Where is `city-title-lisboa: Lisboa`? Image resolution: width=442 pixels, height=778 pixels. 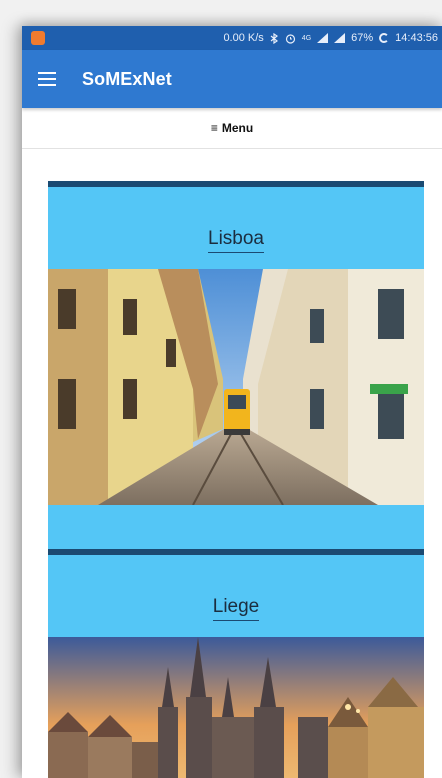
city-title-lisboa: Lisboa is located at coordinates (236, 240).